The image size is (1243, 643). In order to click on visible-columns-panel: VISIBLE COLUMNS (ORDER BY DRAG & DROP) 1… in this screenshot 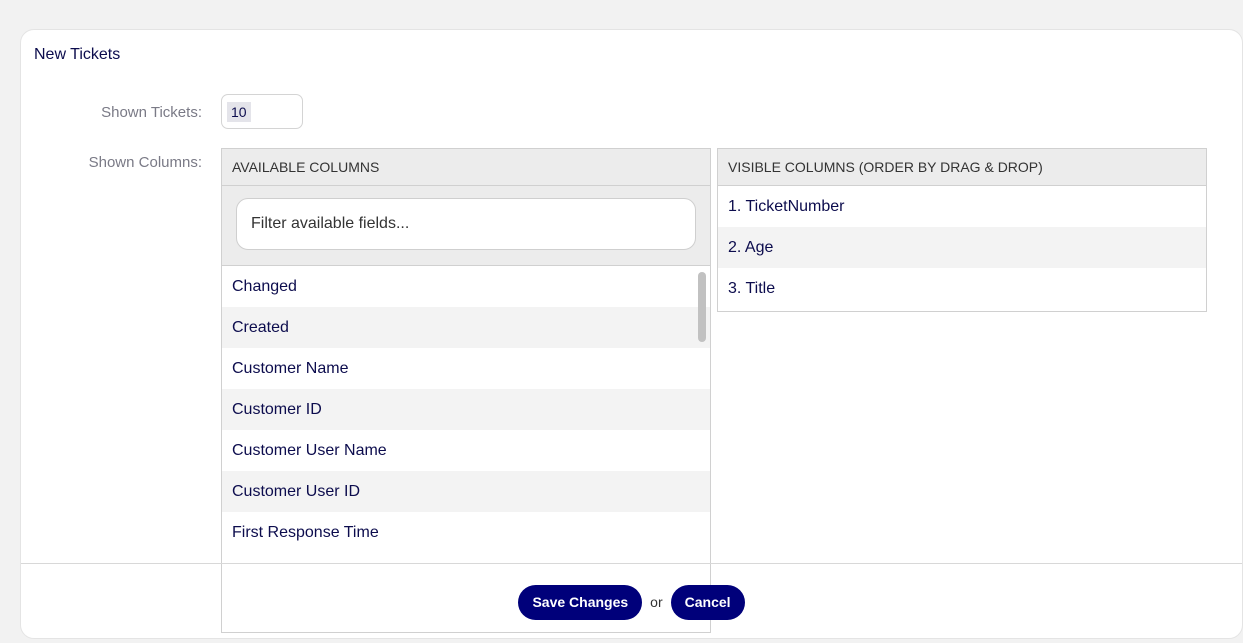, I will do `click(962, 230)`.